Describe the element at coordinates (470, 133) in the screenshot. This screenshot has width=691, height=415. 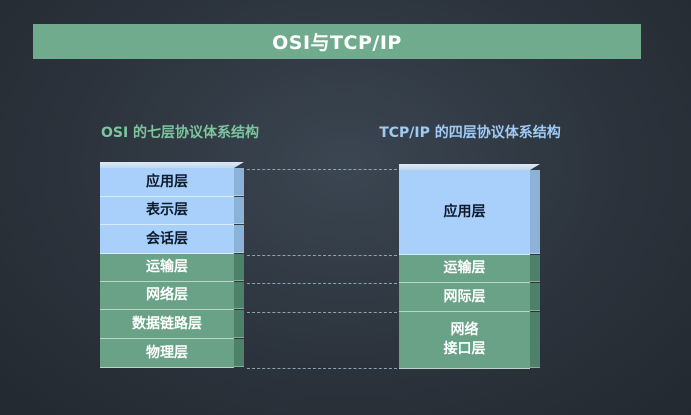
I see `tcpip-model-heading: TCP/IP 的四层协议体系结构` at that location.